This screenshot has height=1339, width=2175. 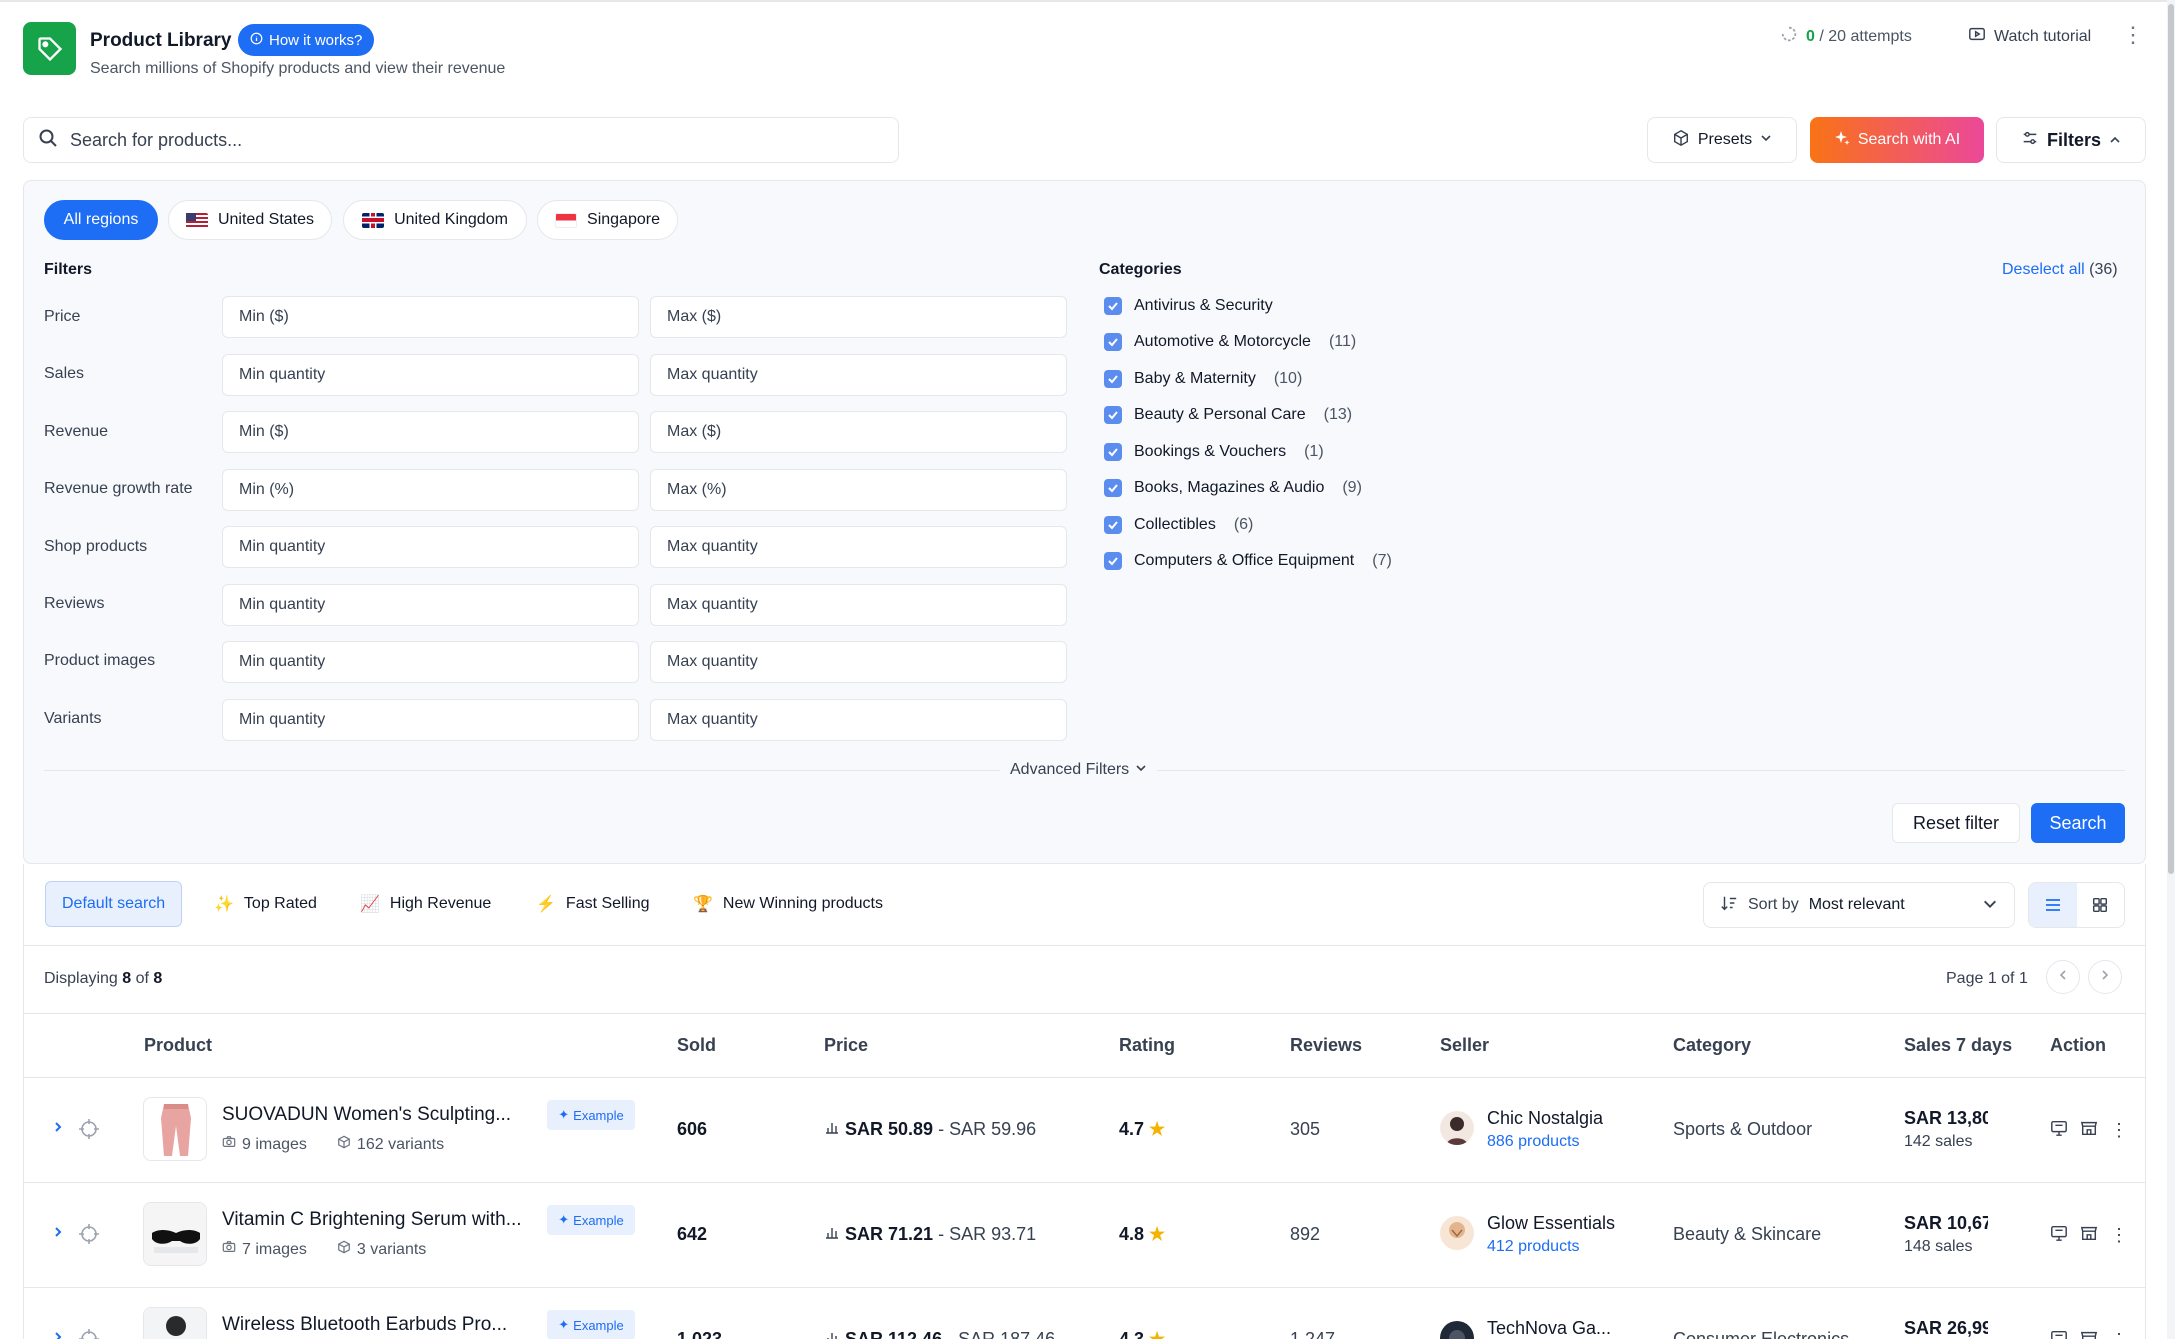 I want to click on sort-dropdown: Sort by Most relevant, so click(x=1859, y=905).